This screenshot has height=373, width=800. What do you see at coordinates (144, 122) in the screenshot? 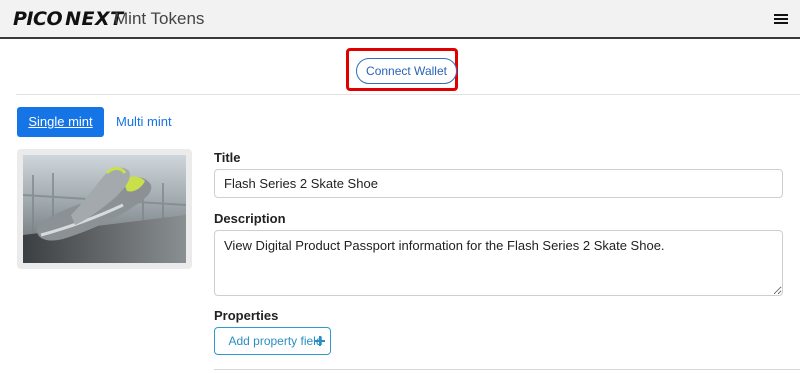
I see `tab-multi-mint: Multi mint` at bounding box center [144, 122].